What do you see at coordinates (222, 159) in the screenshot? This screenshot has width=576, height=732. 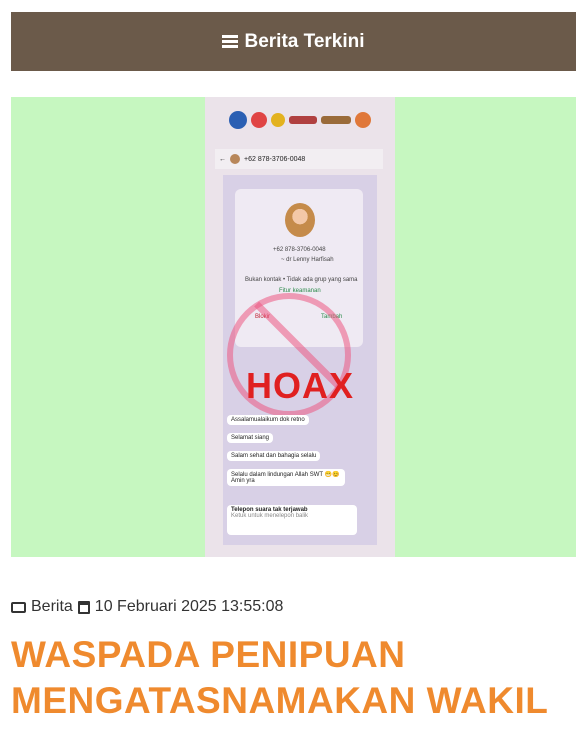 I see `back-arrow-icon: ←` at bounding box center [222, 159].